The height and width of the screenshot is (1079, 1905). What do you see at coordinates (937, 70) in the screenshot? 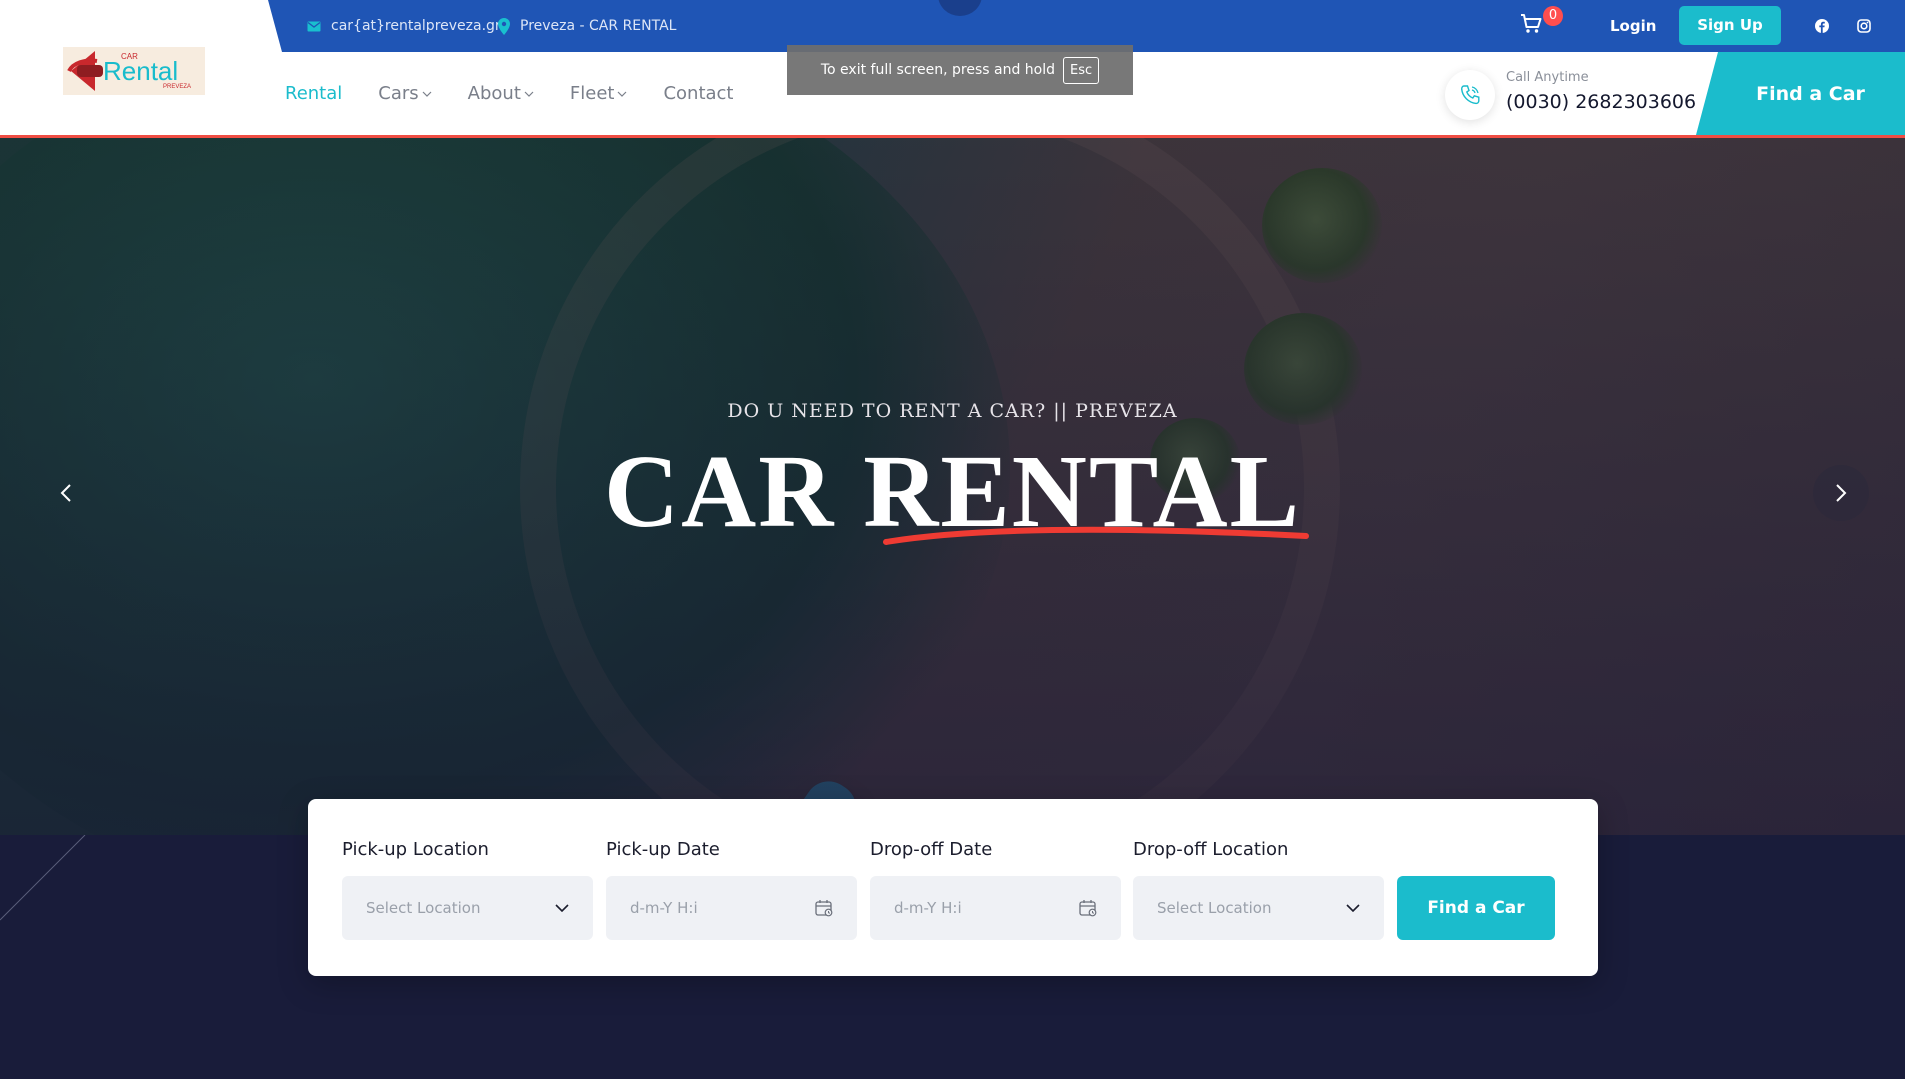
I see `fullscreen-toast-text: To exit full screen, press and hold` at bounding box center [937, 70].